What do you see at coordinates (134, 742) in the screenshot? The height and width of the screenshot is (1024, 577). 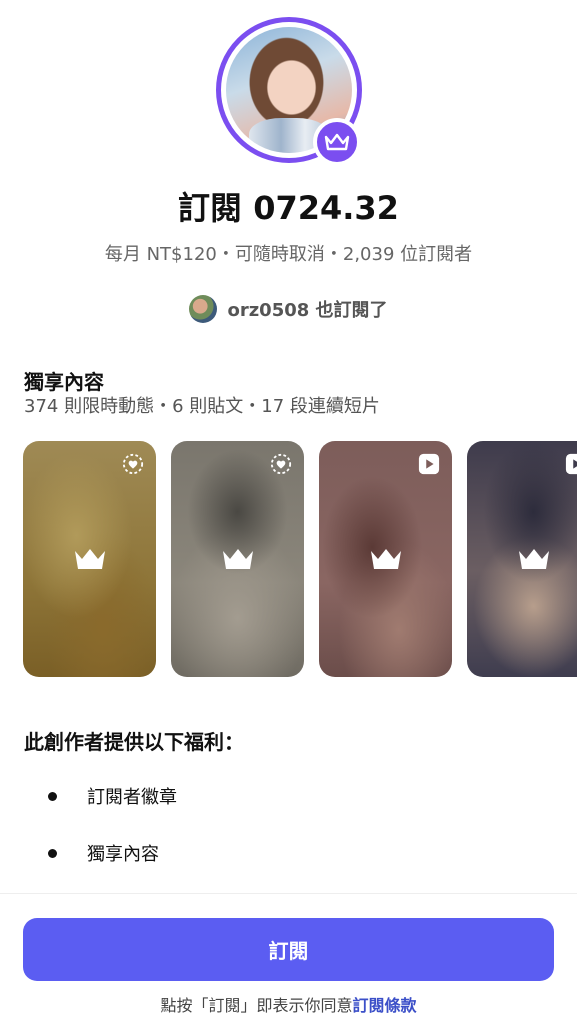 I see `benefits-title: 此創作者提供以下福利：` at bounding box center [134, 742].